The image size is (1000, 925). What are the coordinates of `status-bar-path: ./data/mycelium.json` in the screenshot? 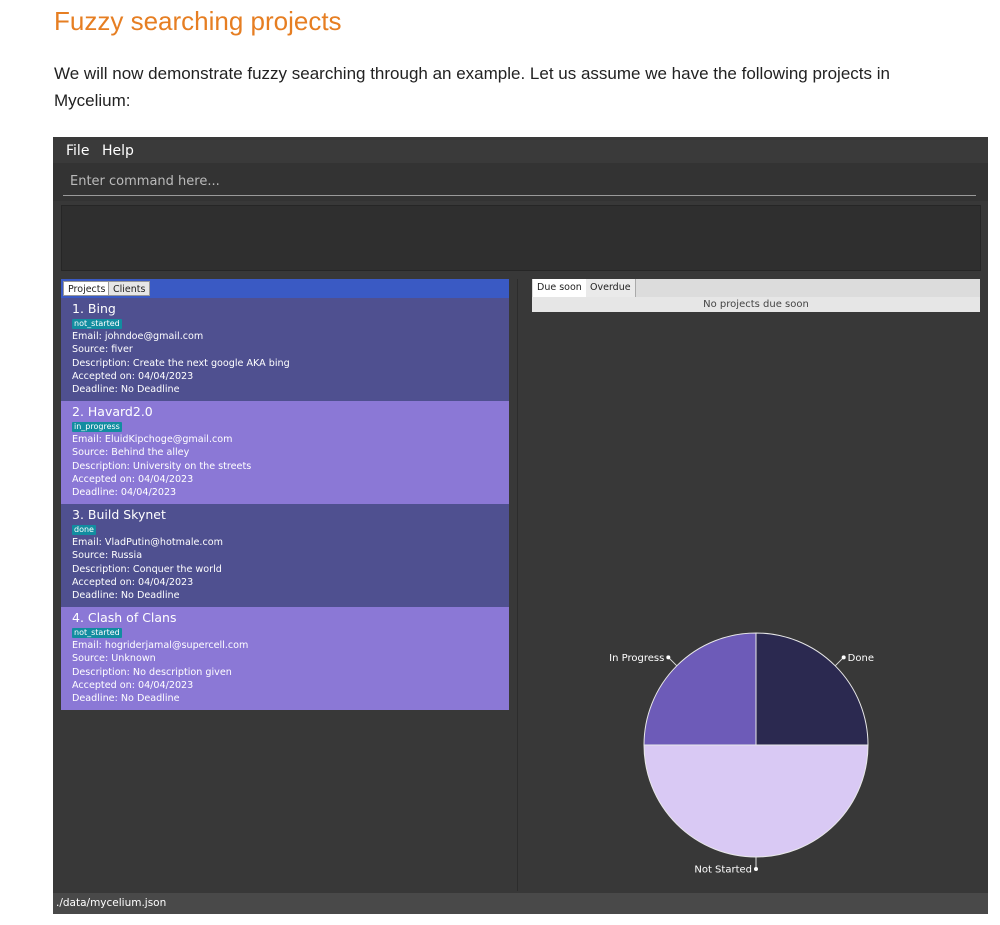 It's located at (520, 903).